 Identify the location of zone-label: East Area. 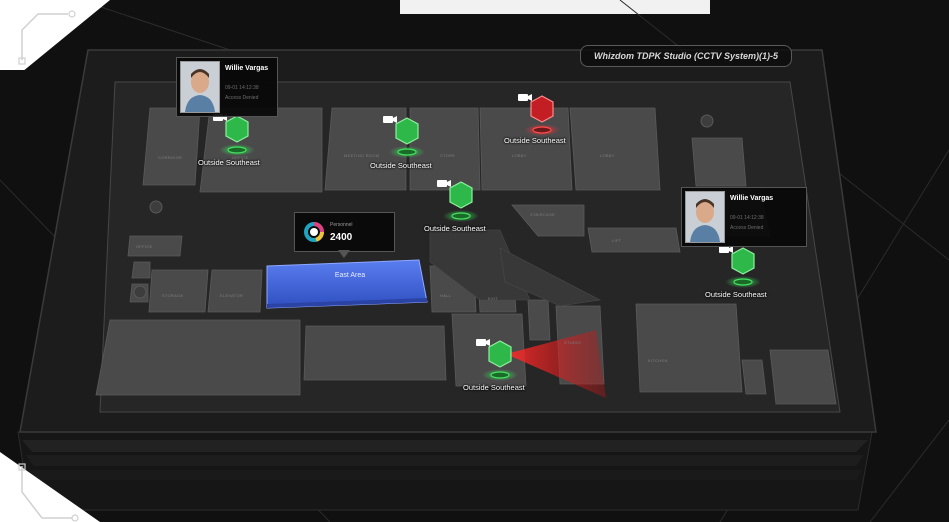
(350, 275).